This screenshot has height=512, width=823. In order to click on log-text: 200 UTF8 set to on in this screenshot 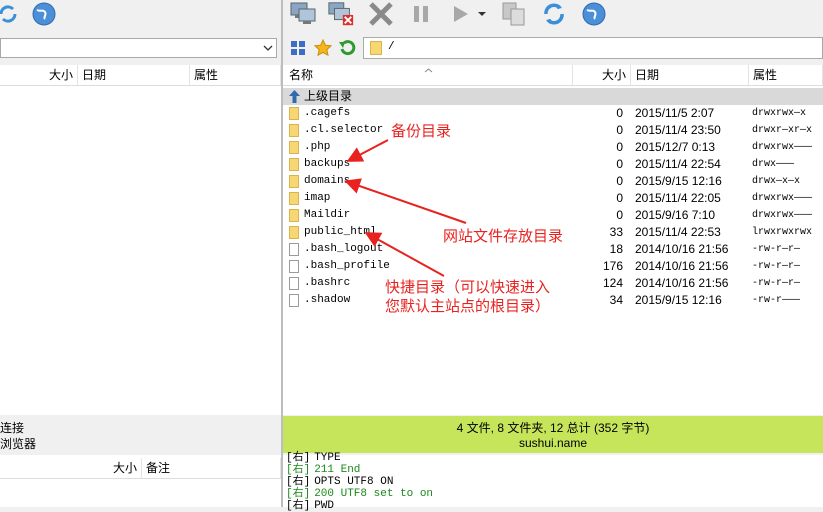, I will do `click(374, 494)`.